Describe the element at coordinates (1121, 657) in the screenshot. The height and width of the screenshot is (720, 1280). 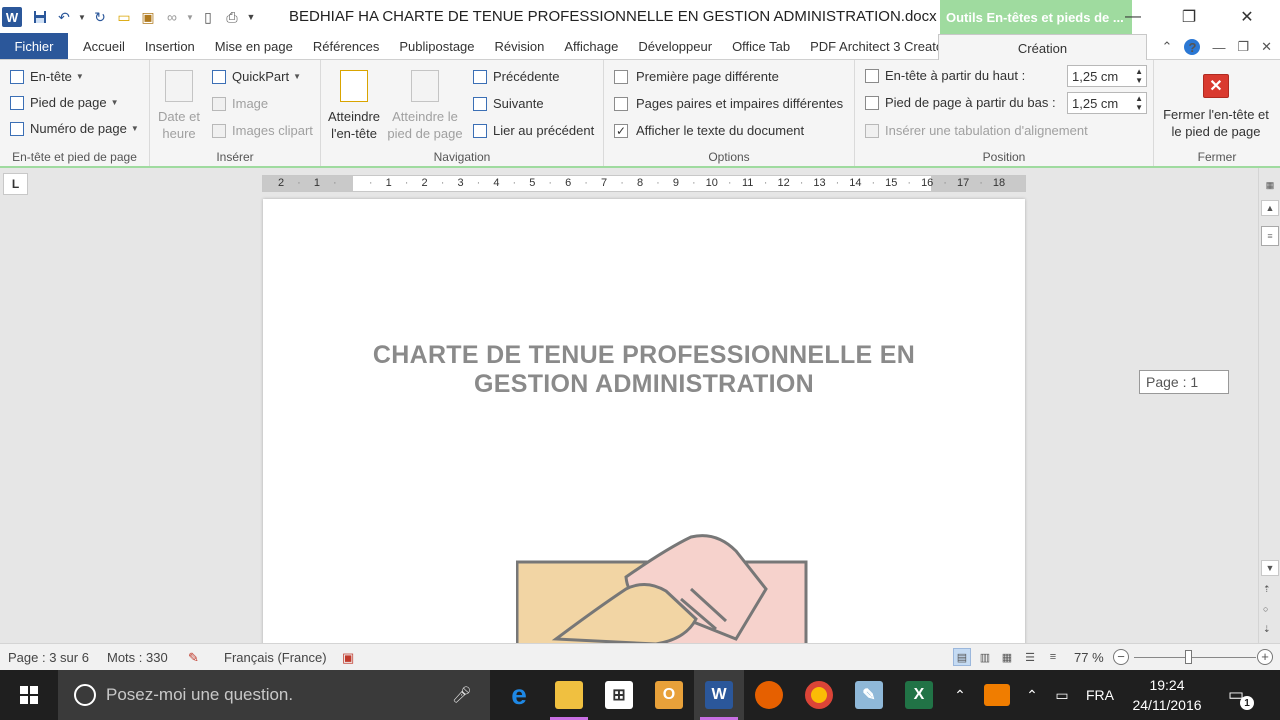
I see `zoom-out-button: −` at that location.